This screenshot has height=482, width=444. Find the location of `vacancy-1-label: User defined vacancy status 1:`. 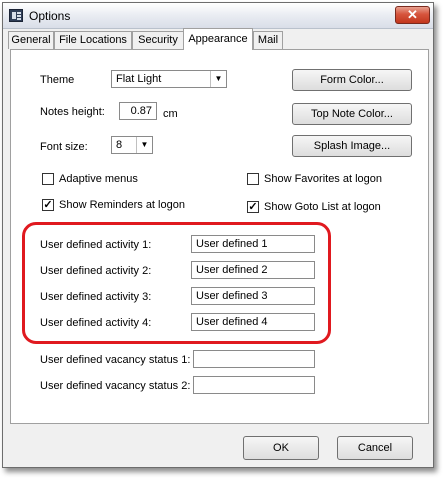

vacancy-1-label: User defined vacancy status 1: is located at coordinates (115, 360).